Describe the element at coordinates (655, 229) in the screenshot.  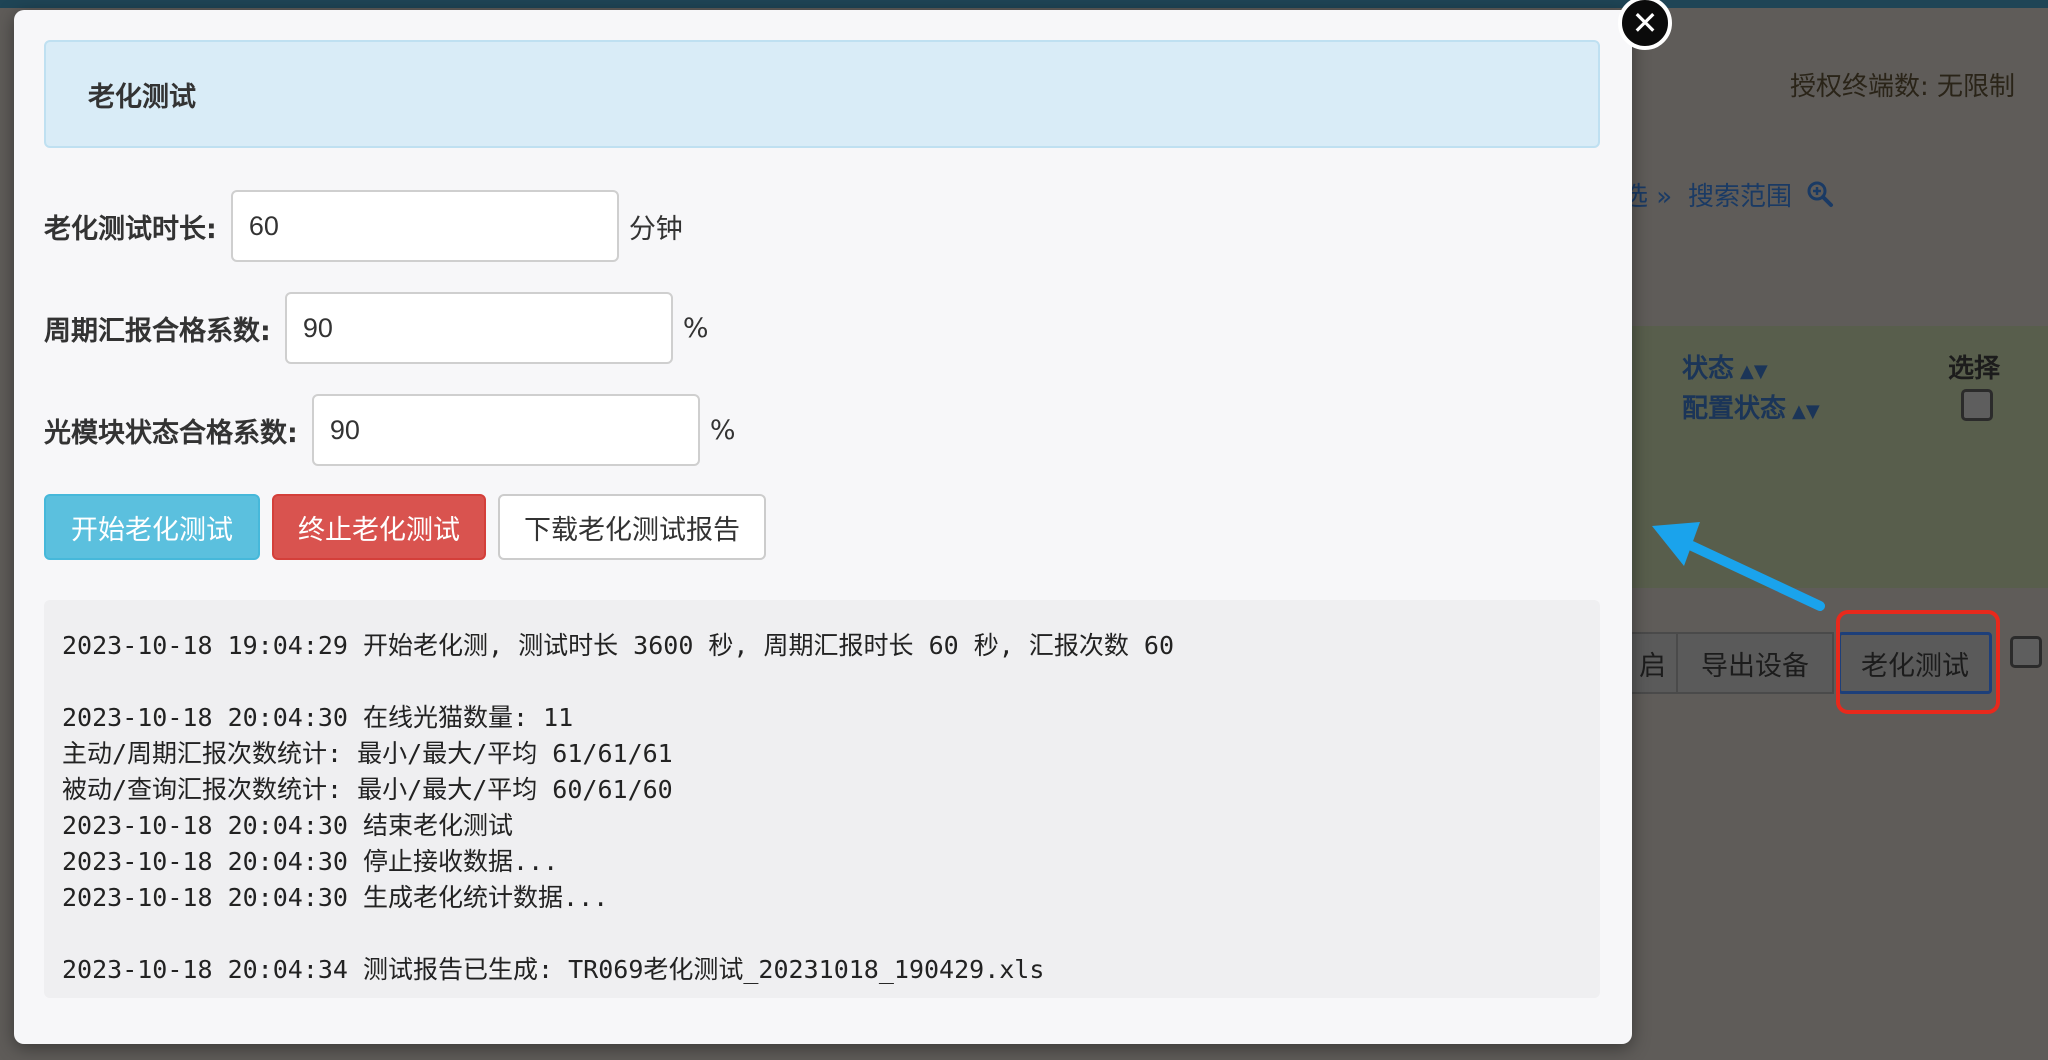
I see `duration-unit: 分钟` at that location.